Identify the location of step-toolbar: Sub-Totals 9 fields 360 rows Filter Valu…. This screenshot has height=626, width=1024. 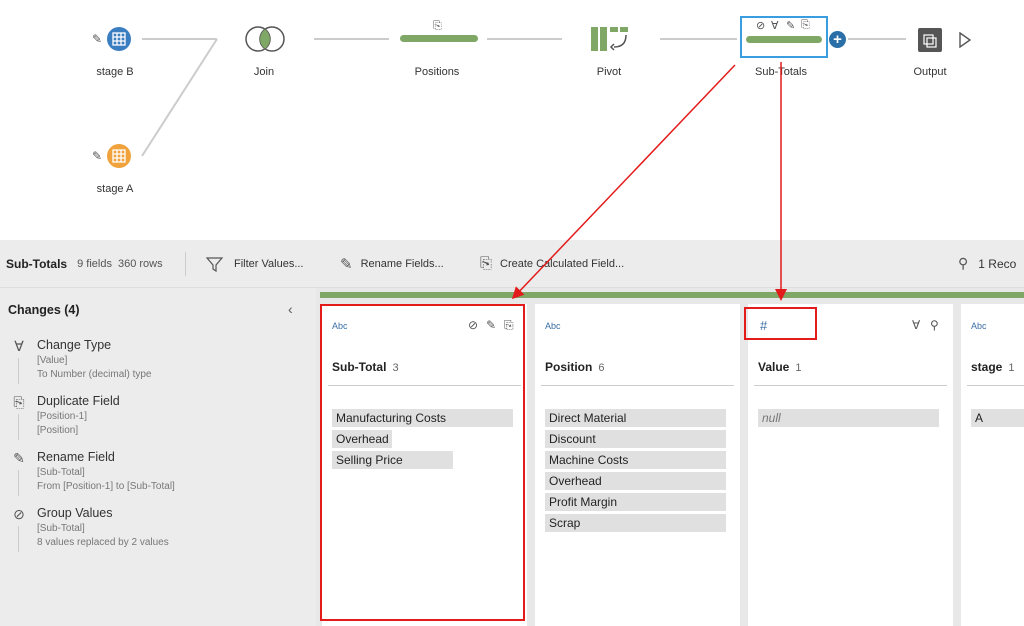
(512, 264).